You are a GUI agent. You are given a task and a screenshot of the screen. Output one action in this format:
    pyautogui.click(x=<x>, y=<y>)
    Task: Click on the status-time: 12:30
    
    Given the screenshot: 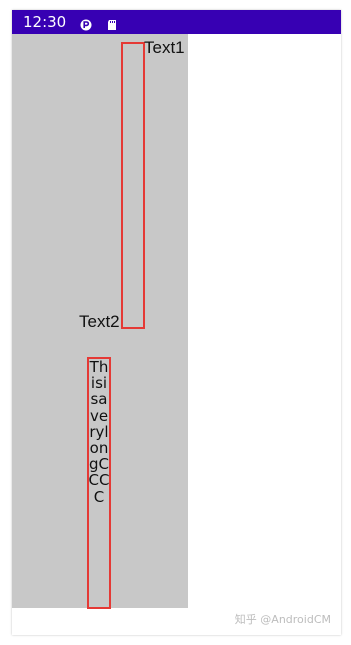 What is the action you would take?
    pyautogui.click(x=45, y=22)
    